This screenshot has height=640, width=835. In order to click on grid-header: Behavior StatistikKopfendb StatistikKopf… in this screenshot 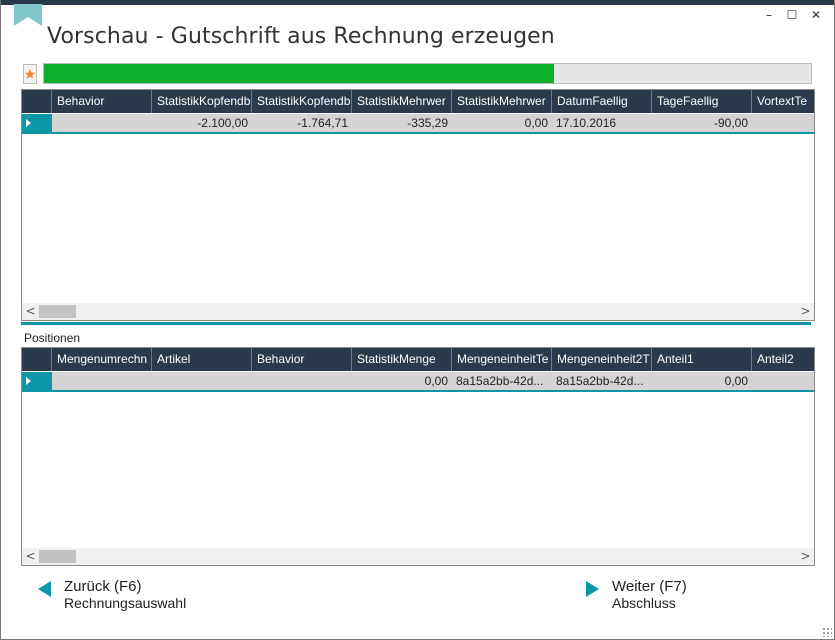, I will do `click(418, 101)`.